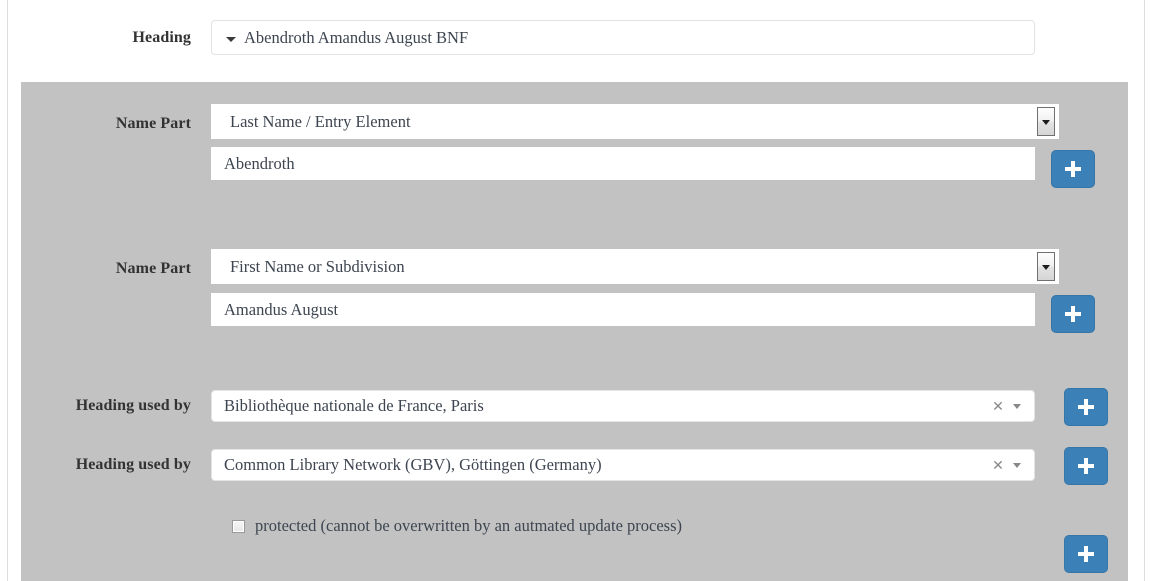  What do you see at coordinates (1073, 169) in the screenshot?
I see `add-name-part-1-button` at bounding box center [1073, 169].